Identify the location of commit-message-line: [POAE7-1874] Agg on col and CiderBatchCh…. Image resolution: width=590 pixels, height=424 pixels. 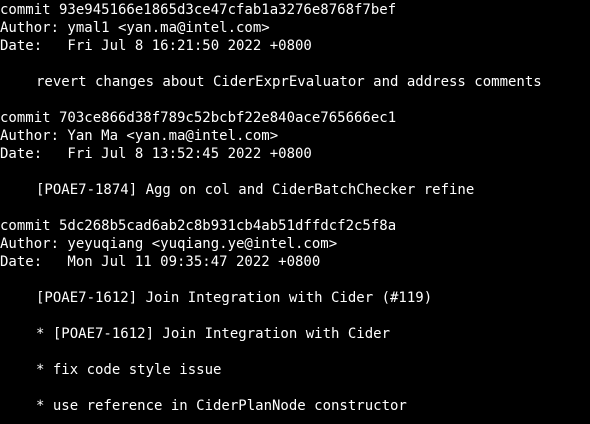
(255, 190).